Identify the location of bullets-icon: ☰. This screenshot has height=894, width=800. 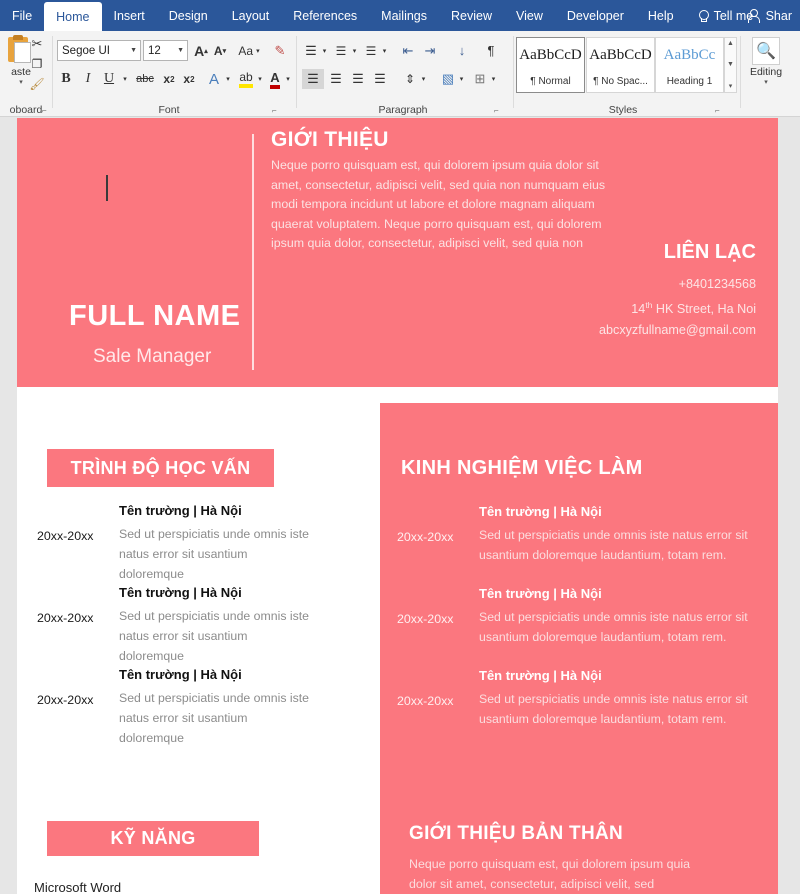
(311, 50).